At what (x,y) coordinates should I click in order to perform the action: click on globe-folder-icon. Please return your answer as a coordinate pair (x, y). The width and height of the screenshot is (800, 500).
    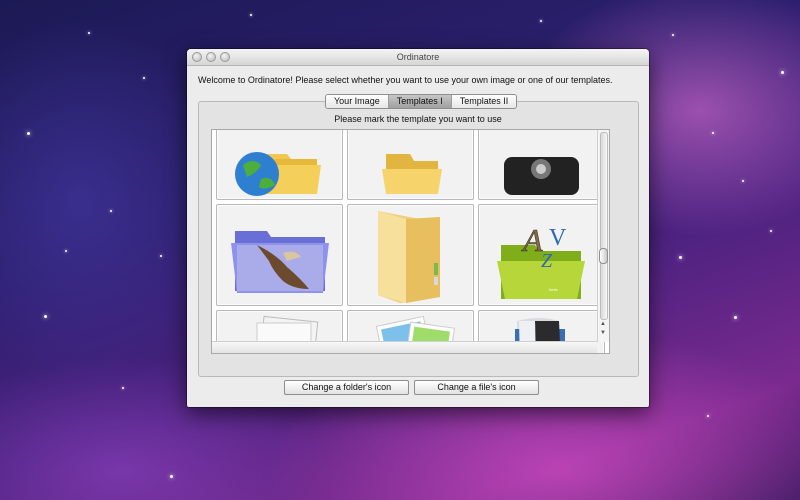
    Looking at the image, I should click on (278, 174).